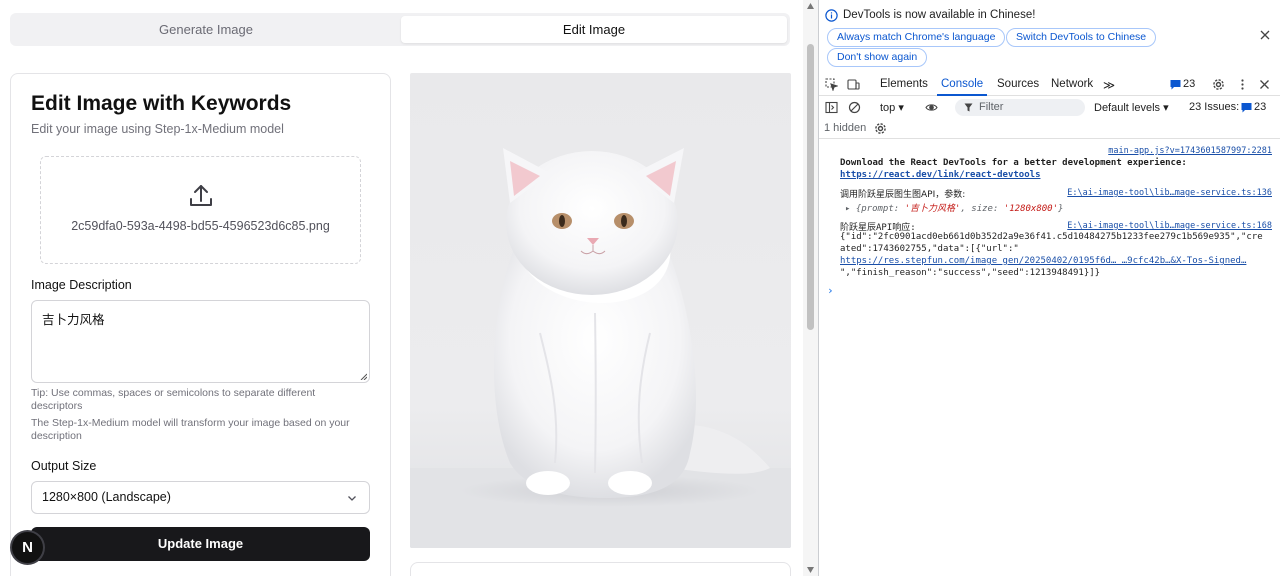 Image resolution: width=1280 pixels, height=576 pixels. I want to click on scroll-down-arrow-icon, so click(810, 570).